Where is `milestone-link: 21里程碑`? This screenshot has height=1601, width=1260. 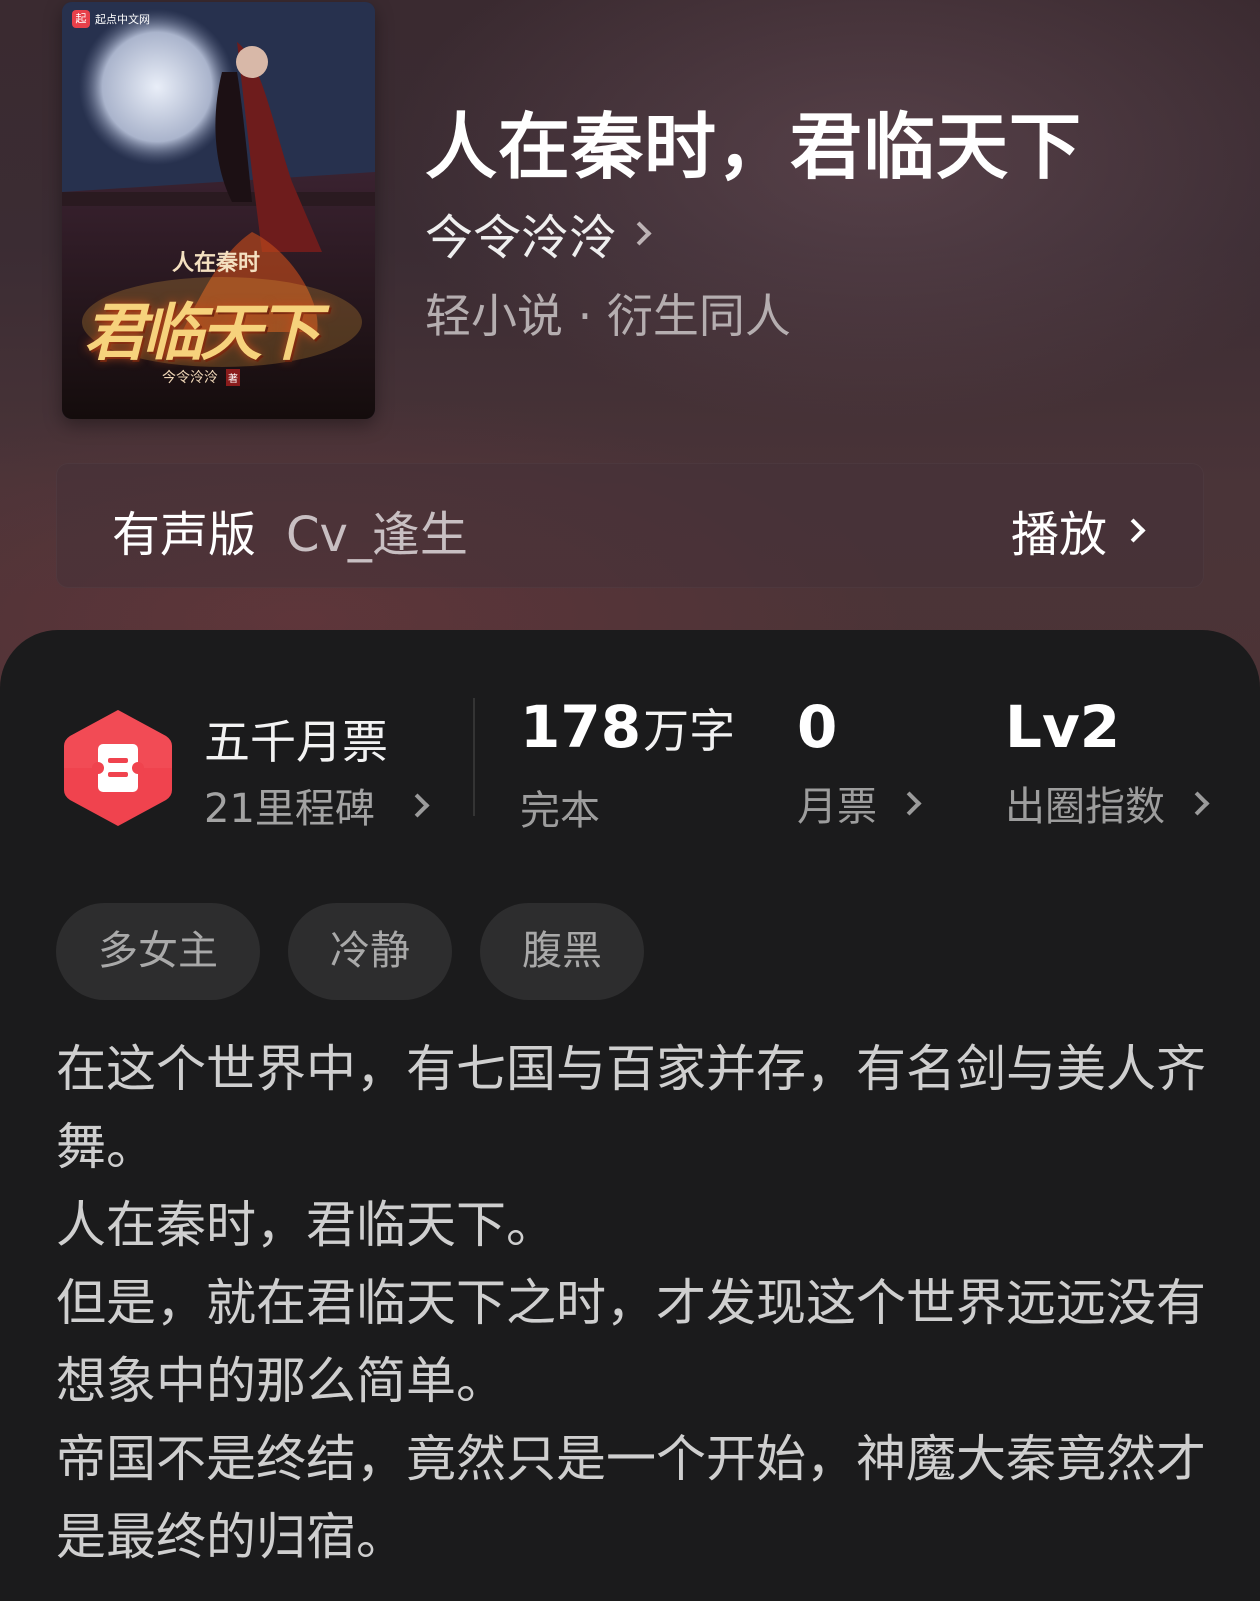 milestone-link: 21里程碑 is located at coordinates (317, 805).